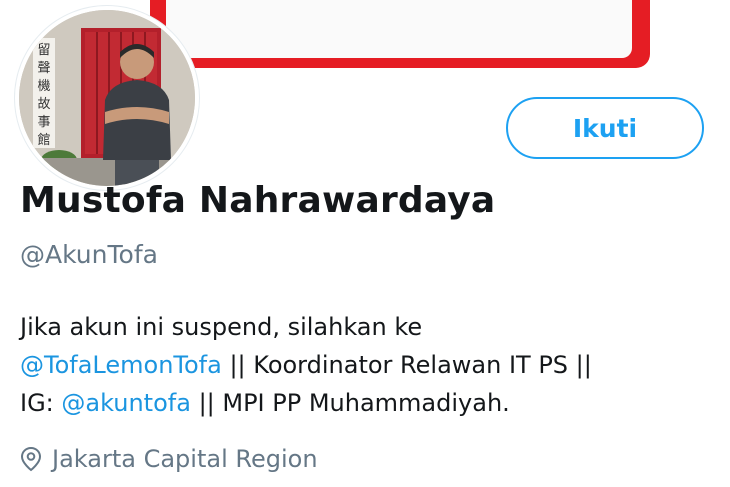  I want to click on bio-line-3: IG: @akuntofa || MPI PP Muhammadiyah., so click(306, 403).